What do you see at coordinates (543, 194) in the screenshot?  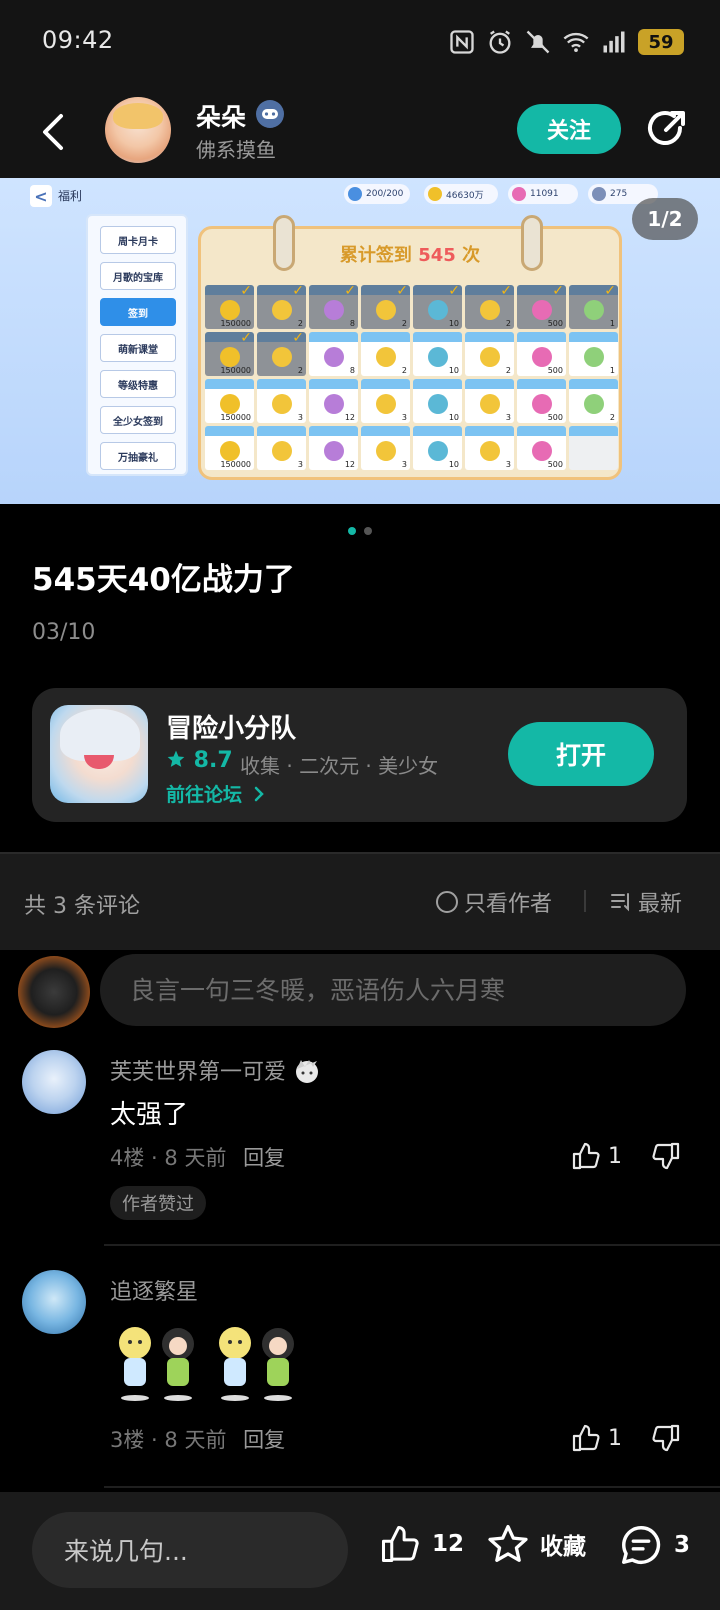 I see `gem-pill: 11091` at bounding box center [543, 194].